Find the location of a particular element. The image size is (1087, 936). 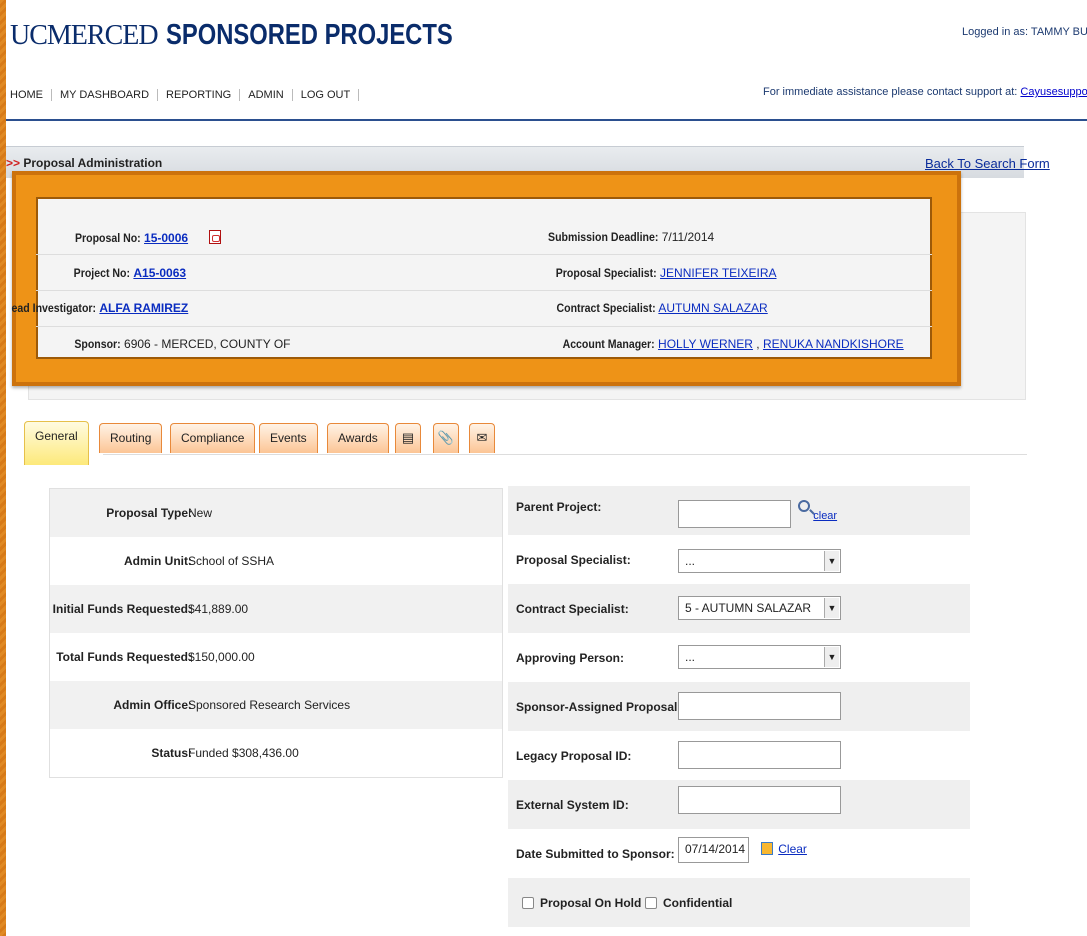

project-no-label: Project No: is located at coordinates (102, 273).